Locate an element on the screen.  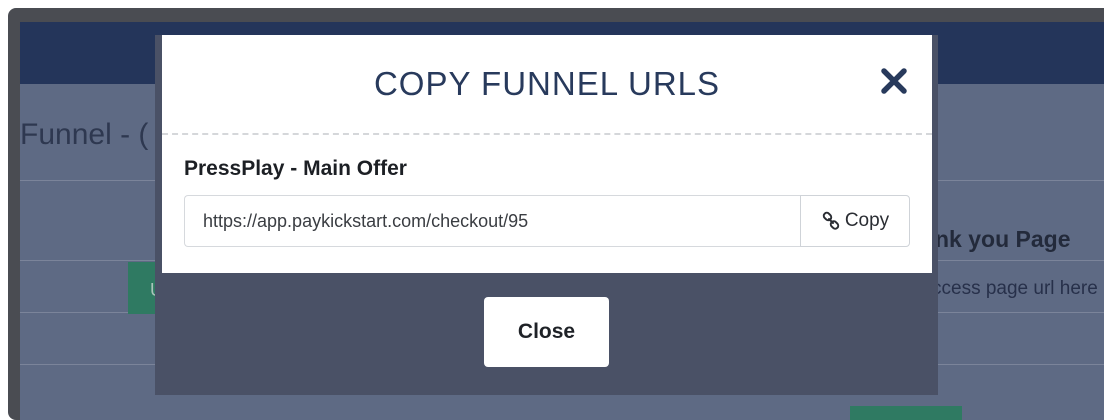
success-url-placeholder: ccess page url here is located at coordinates (1015, 288).